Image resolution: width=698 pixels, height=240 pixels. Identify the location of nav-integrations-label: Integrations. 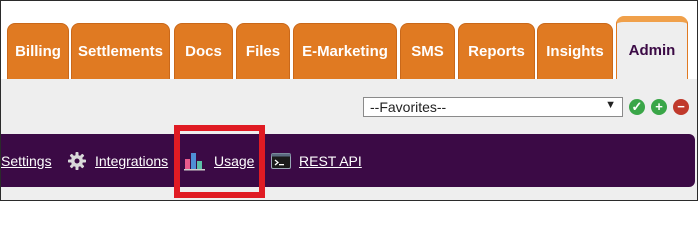
(132, 160).